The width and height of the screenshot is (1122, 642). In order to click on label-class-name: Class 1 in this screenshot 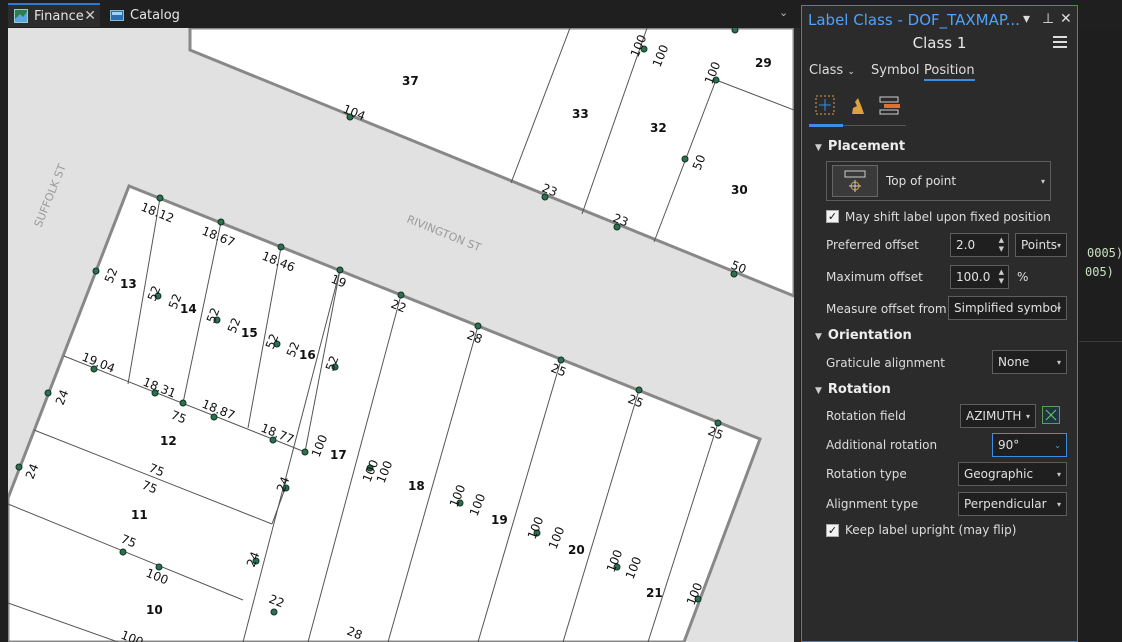, I will do `click(939, 43)`.